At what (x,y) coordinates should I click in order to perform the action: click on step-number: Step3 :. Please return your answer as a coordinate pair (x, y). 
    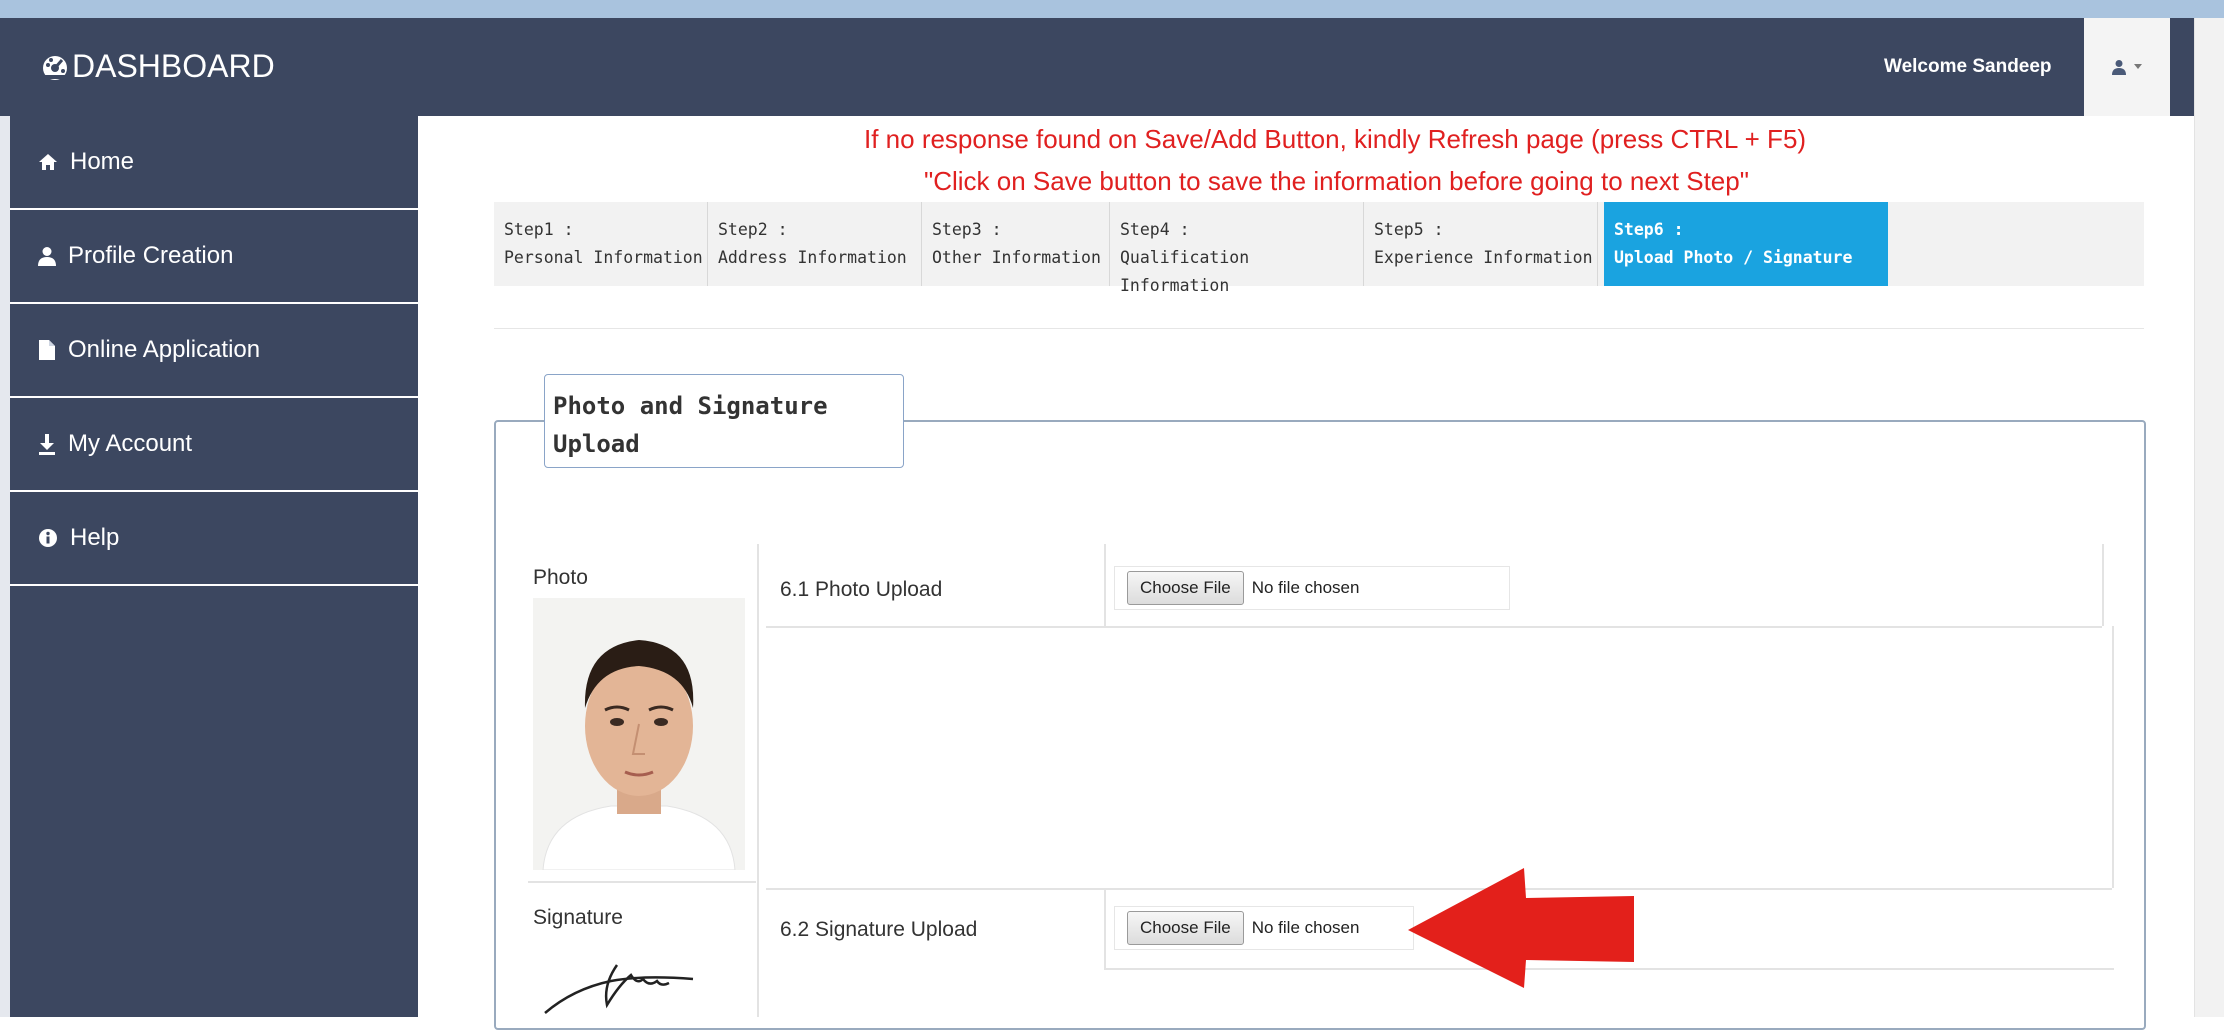
    Looking at the image, I should click on (967, 229).